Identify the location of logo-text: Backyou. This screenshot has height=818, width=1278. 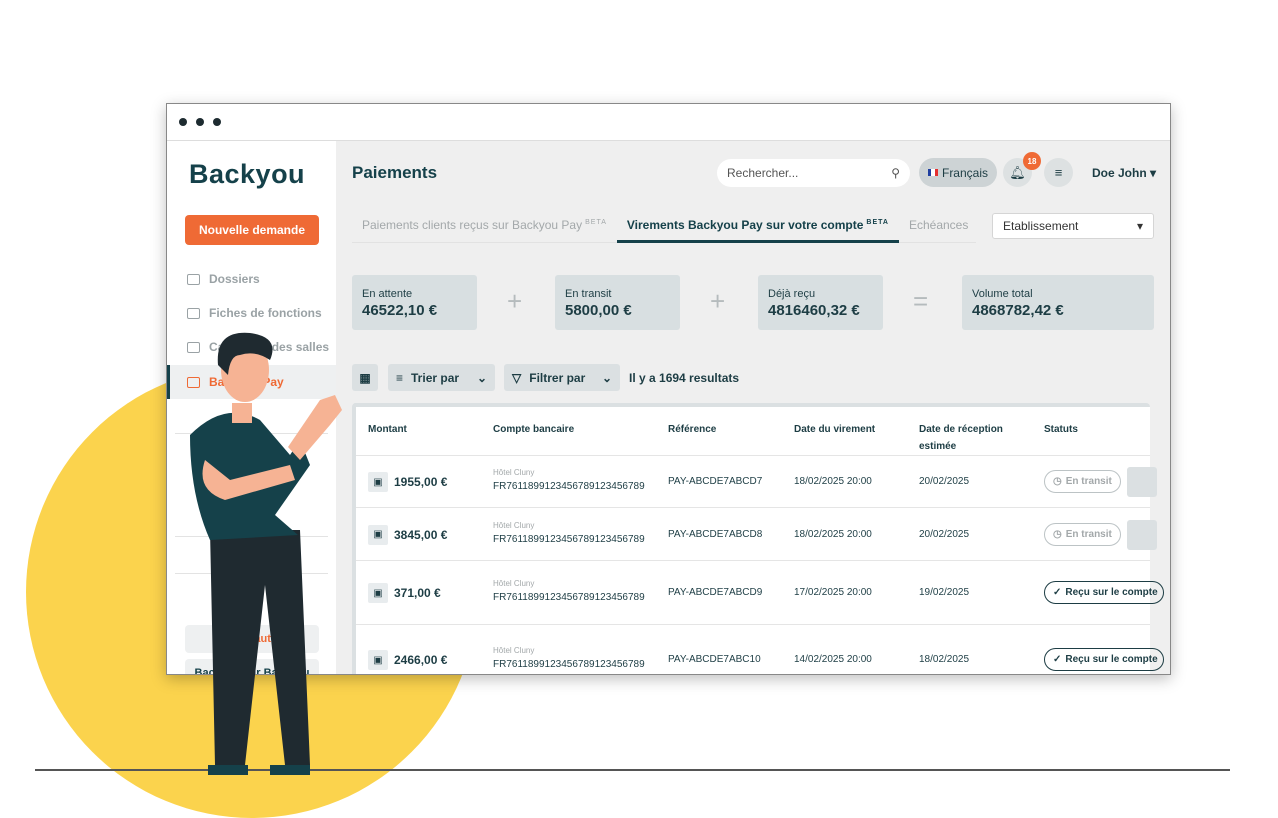
(247, 174).